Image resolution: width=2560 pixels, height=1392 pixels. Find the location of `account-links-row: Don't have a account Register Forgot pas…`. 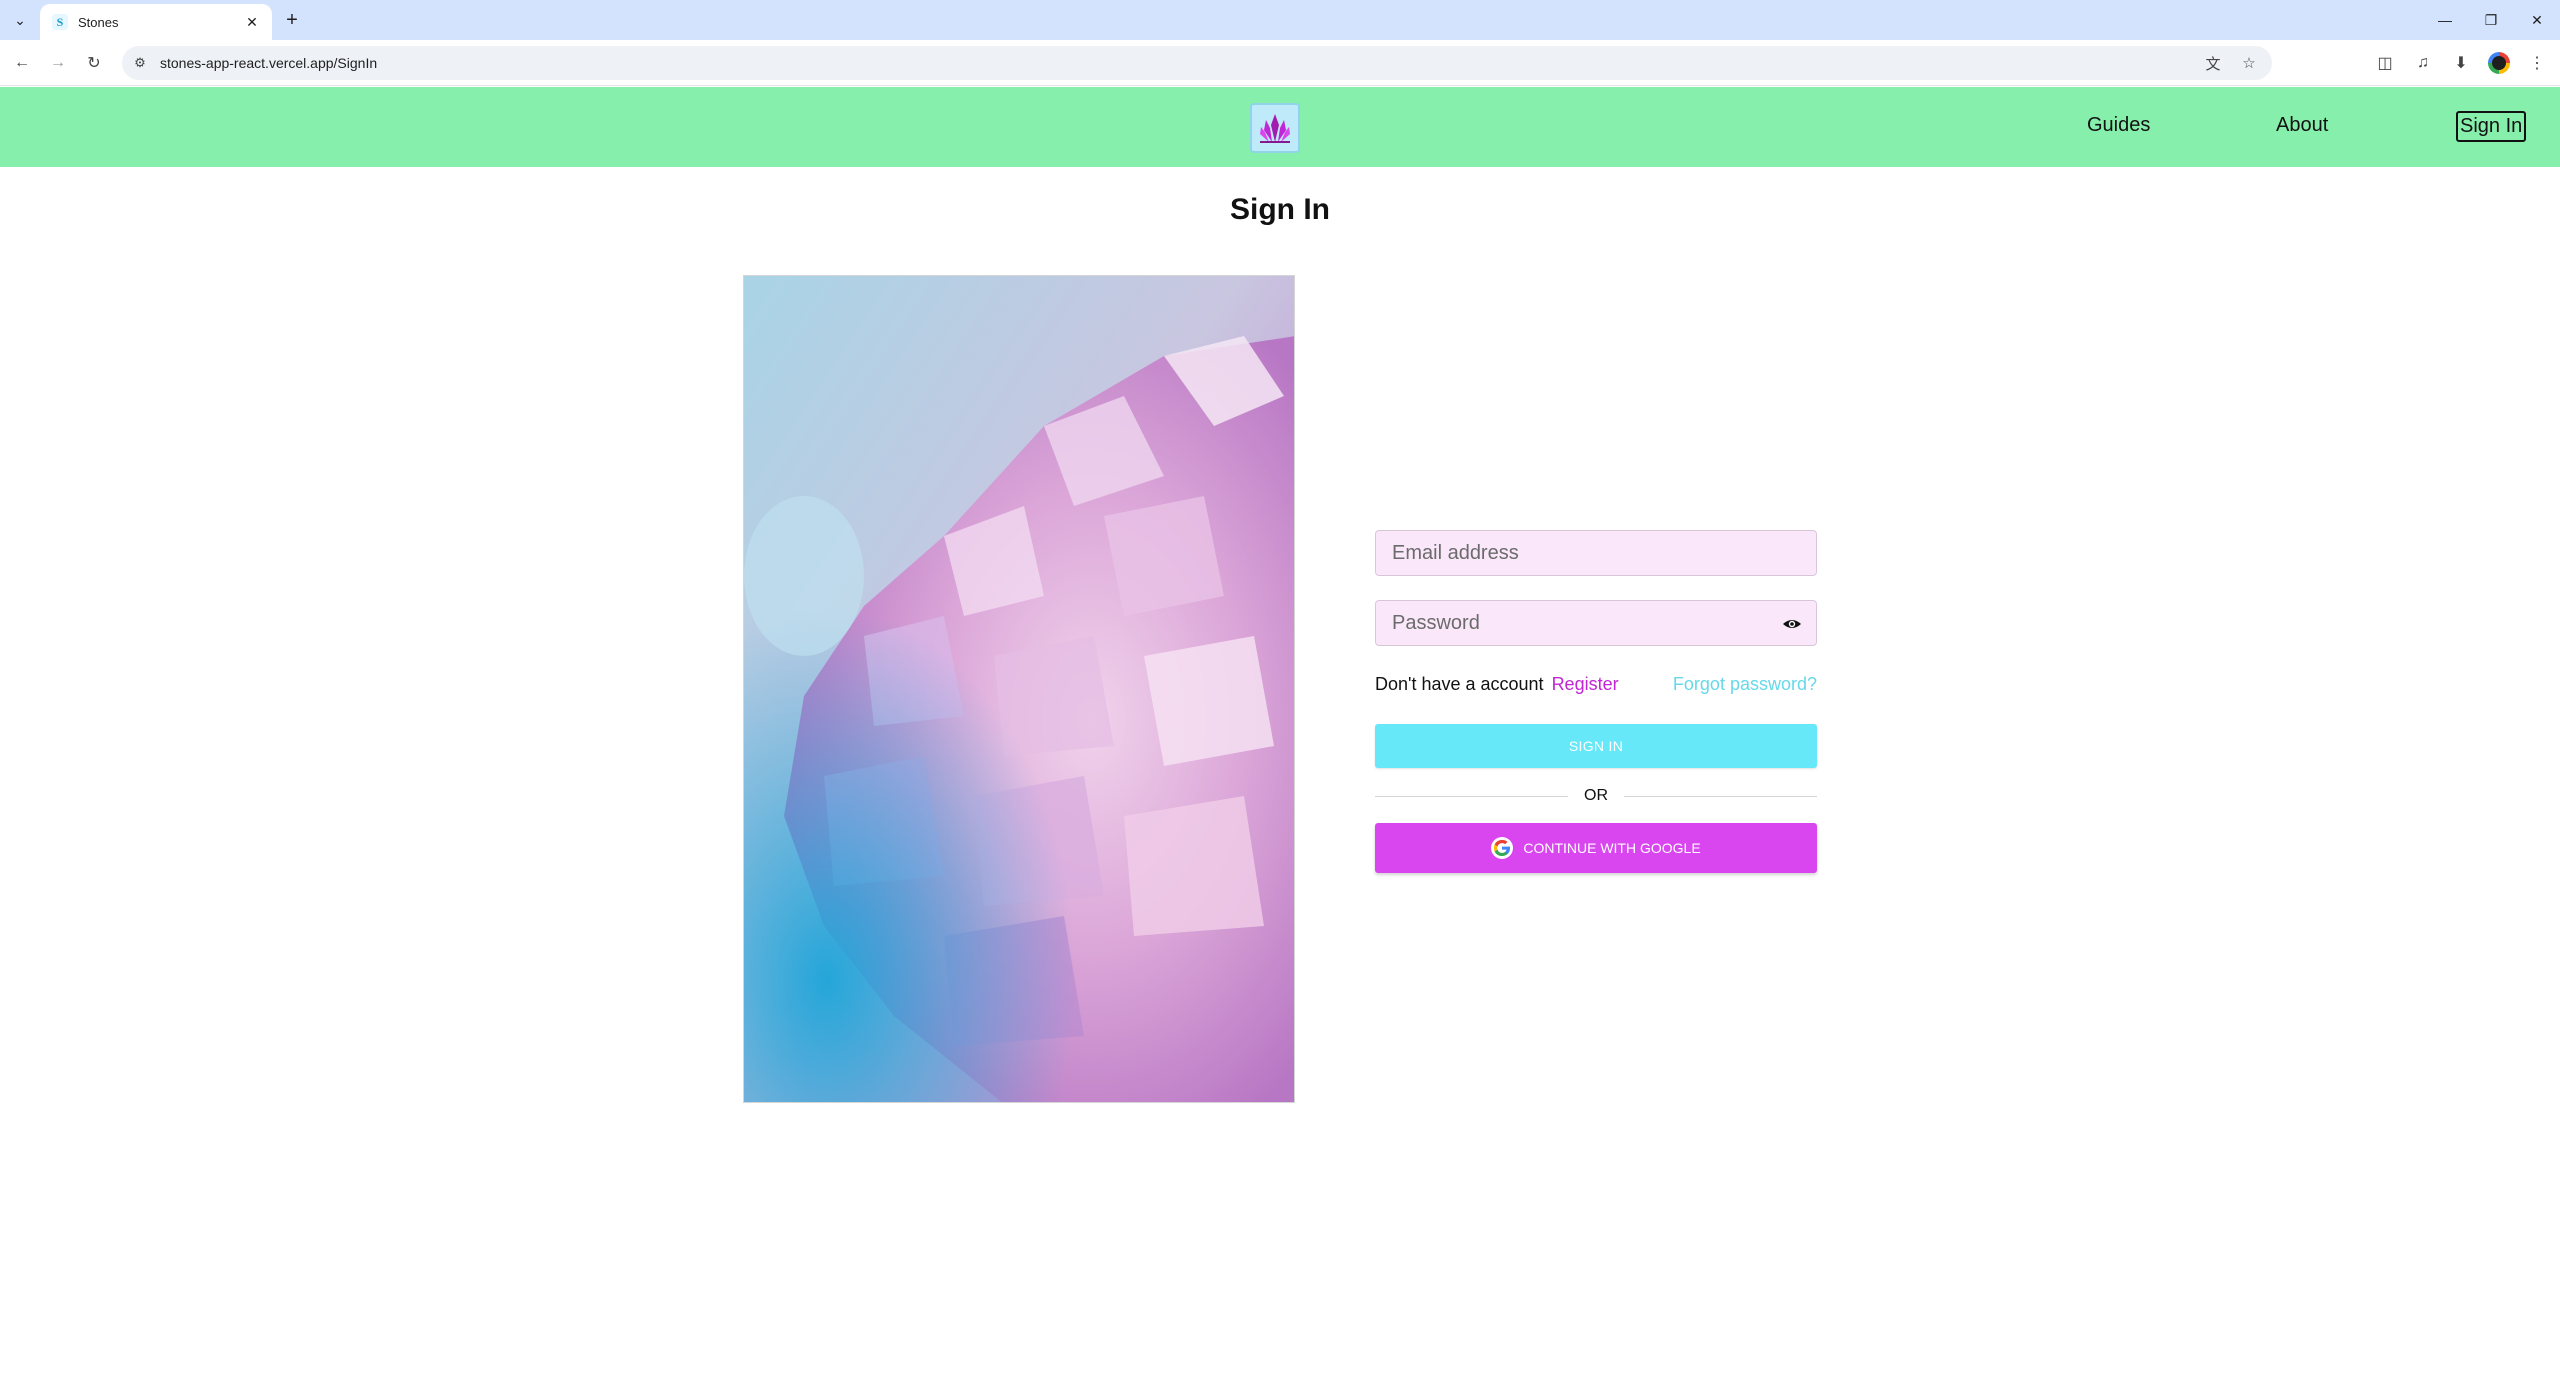

account-links-row: Don't have a account Register Forgot pas… is located at coordinates (1596, 684).